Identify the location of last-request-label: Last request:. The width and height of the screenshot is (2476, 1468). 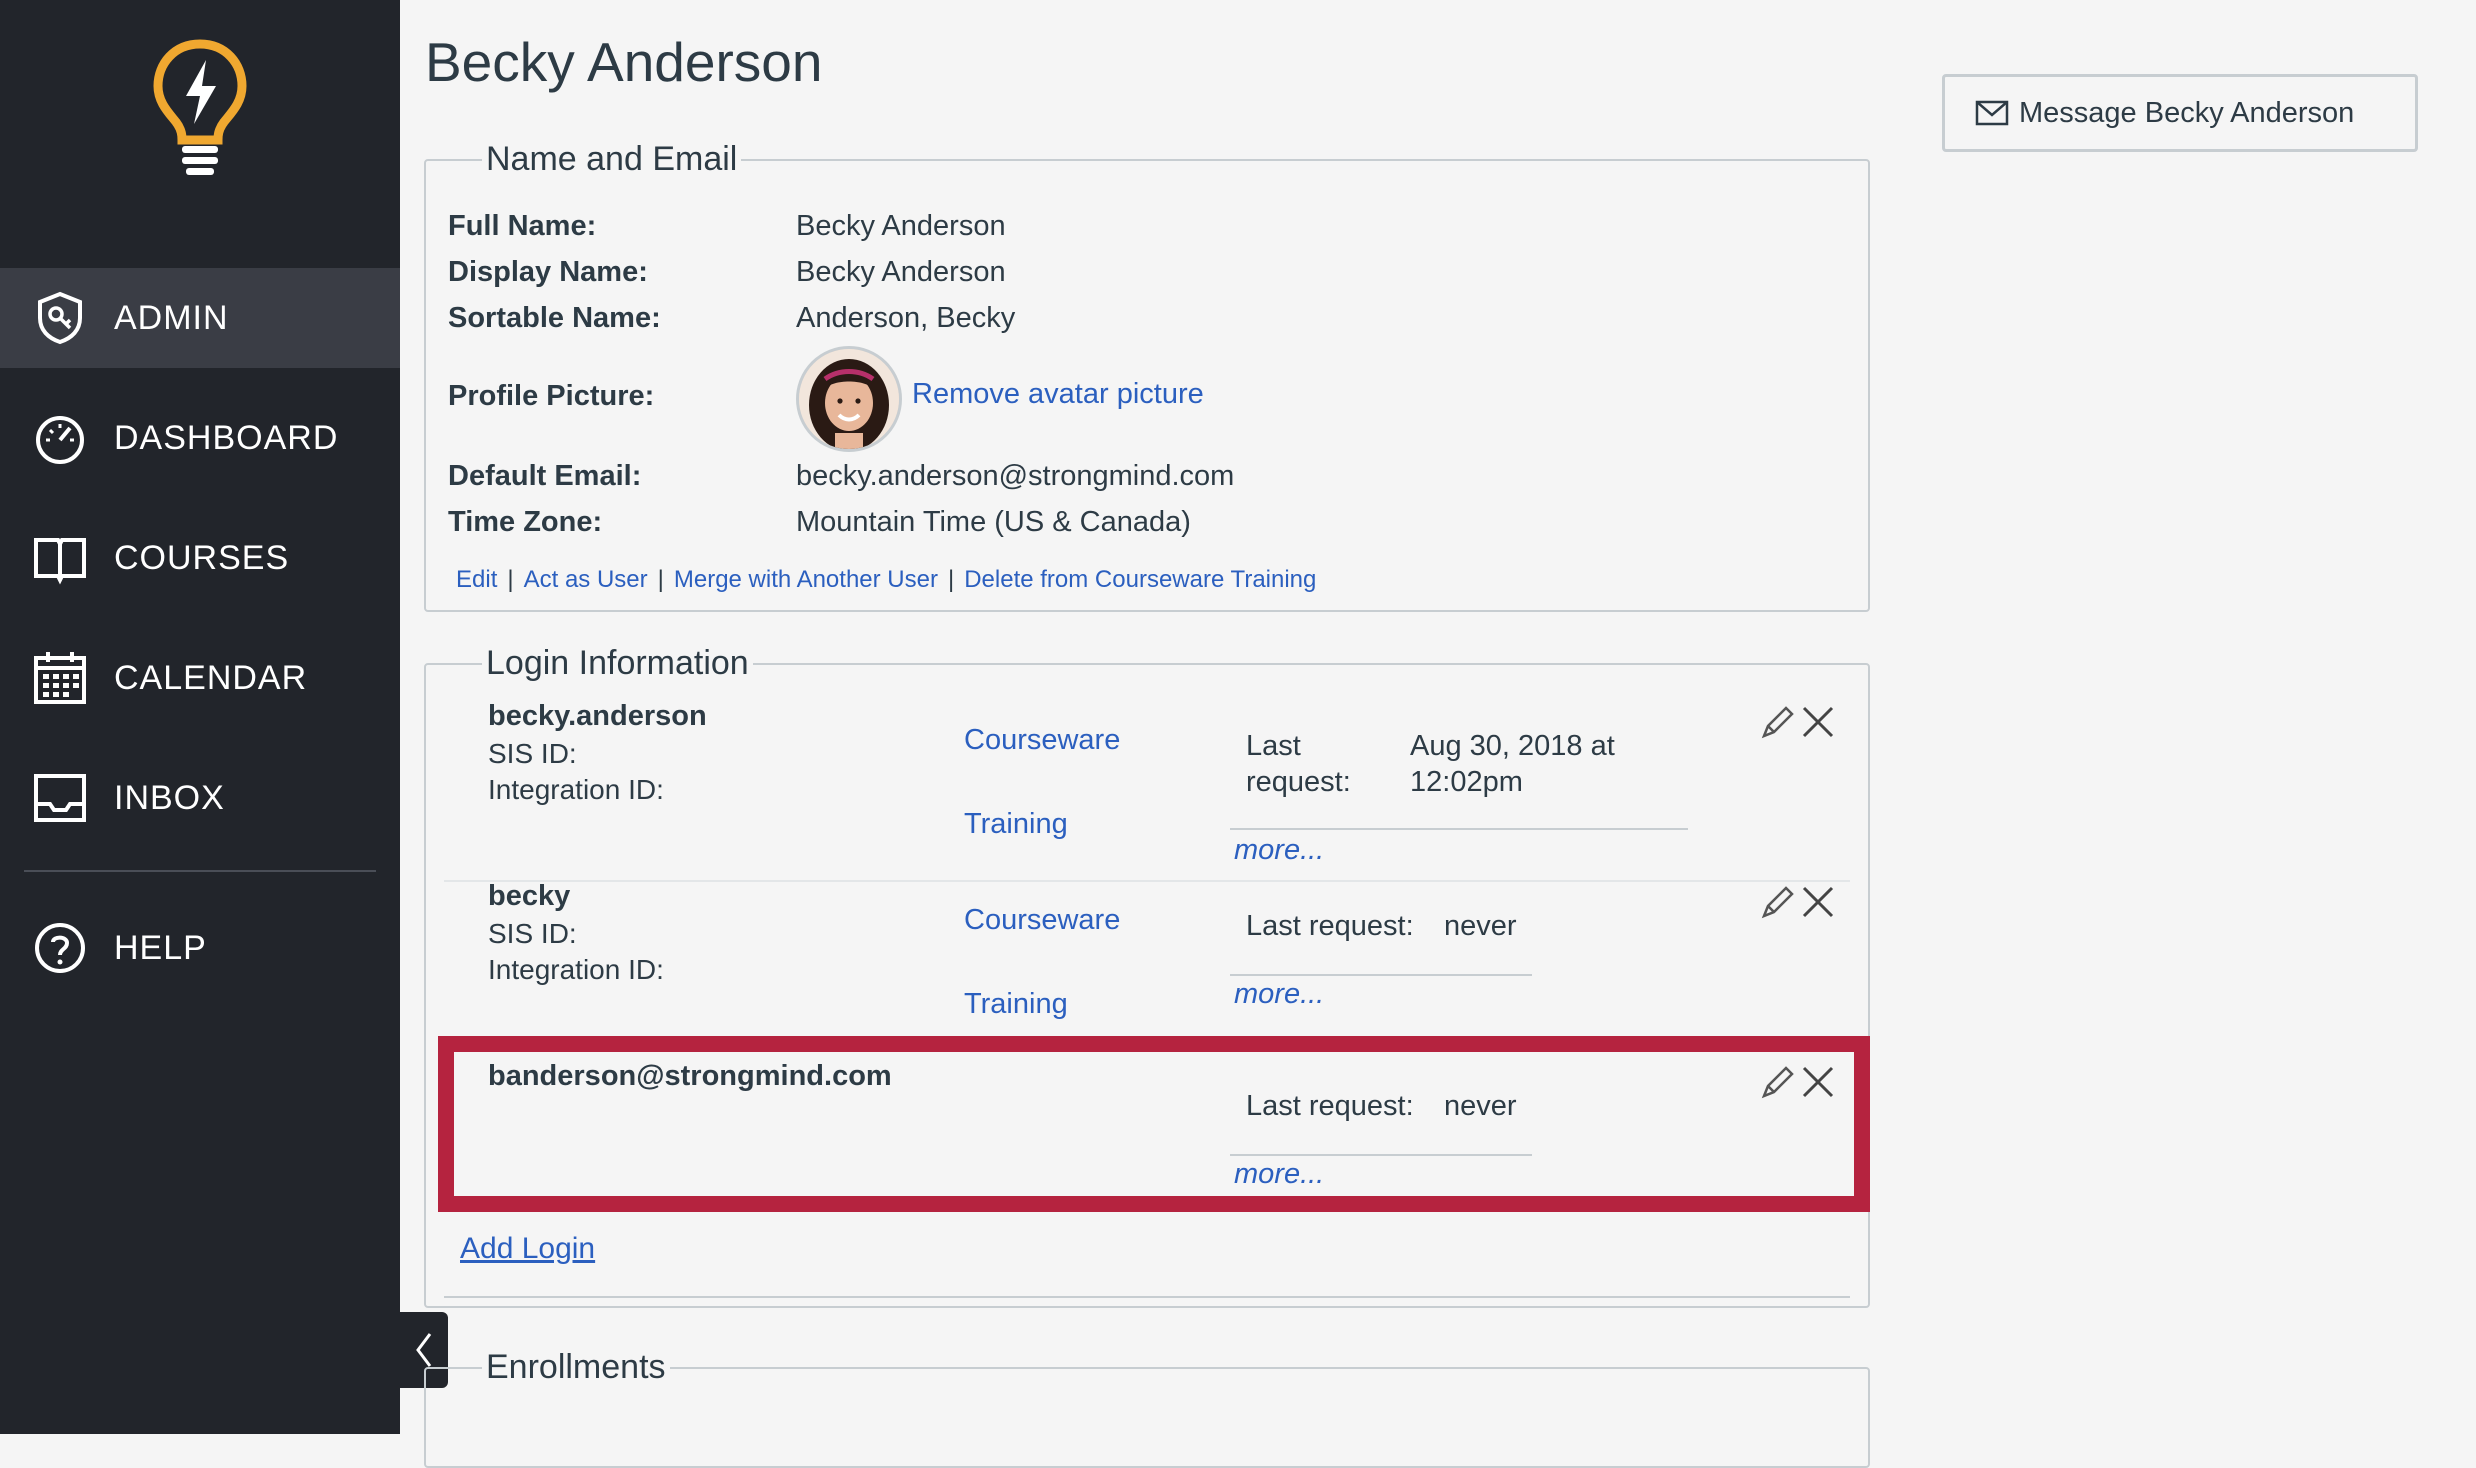
(1330, 926).